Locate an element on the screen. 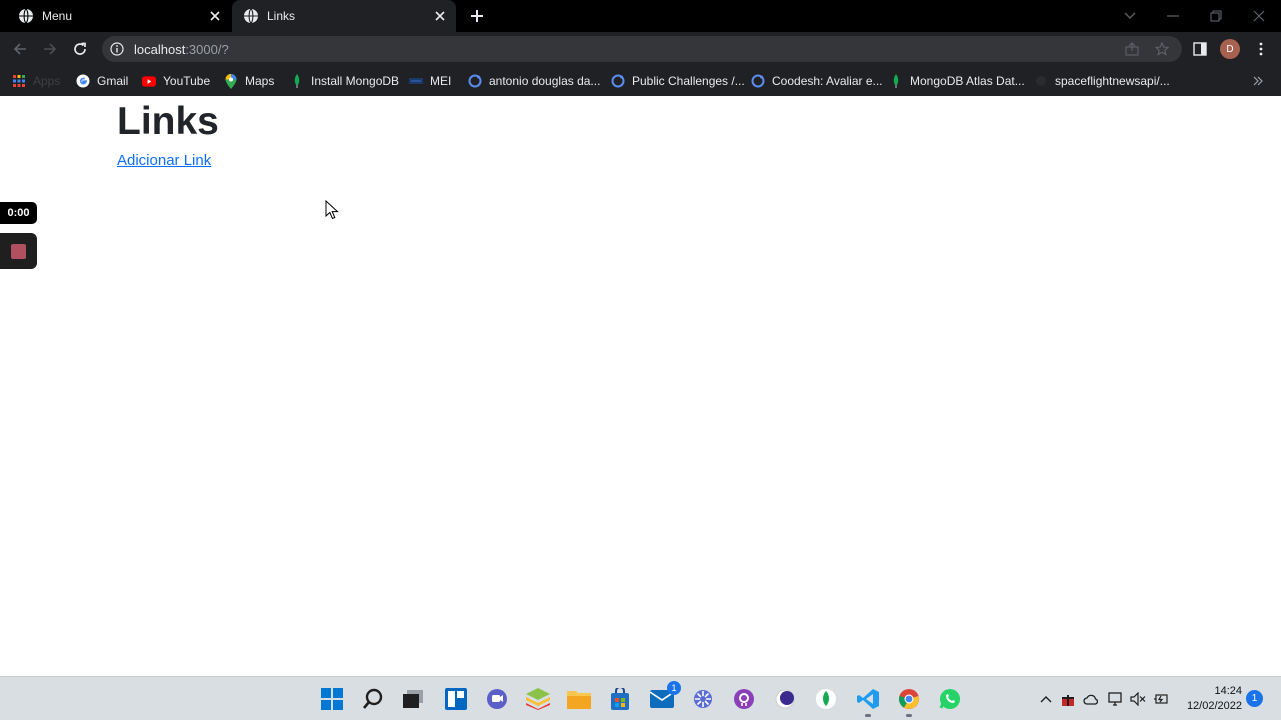 Image resolution: width=1281 pixels, height=720 pixels. bookmark-label: YouTube is located at coordinates (187, 81).